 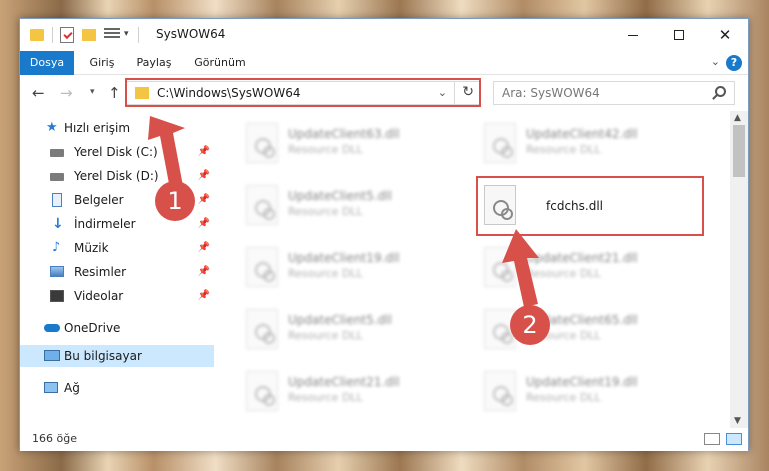 What do you see at coordinates (117, 176) in the screenshot?
I see `sidebar-item-local-disk-d: Yerel Disk (D:) 📌` at bounding box center [117, 176].